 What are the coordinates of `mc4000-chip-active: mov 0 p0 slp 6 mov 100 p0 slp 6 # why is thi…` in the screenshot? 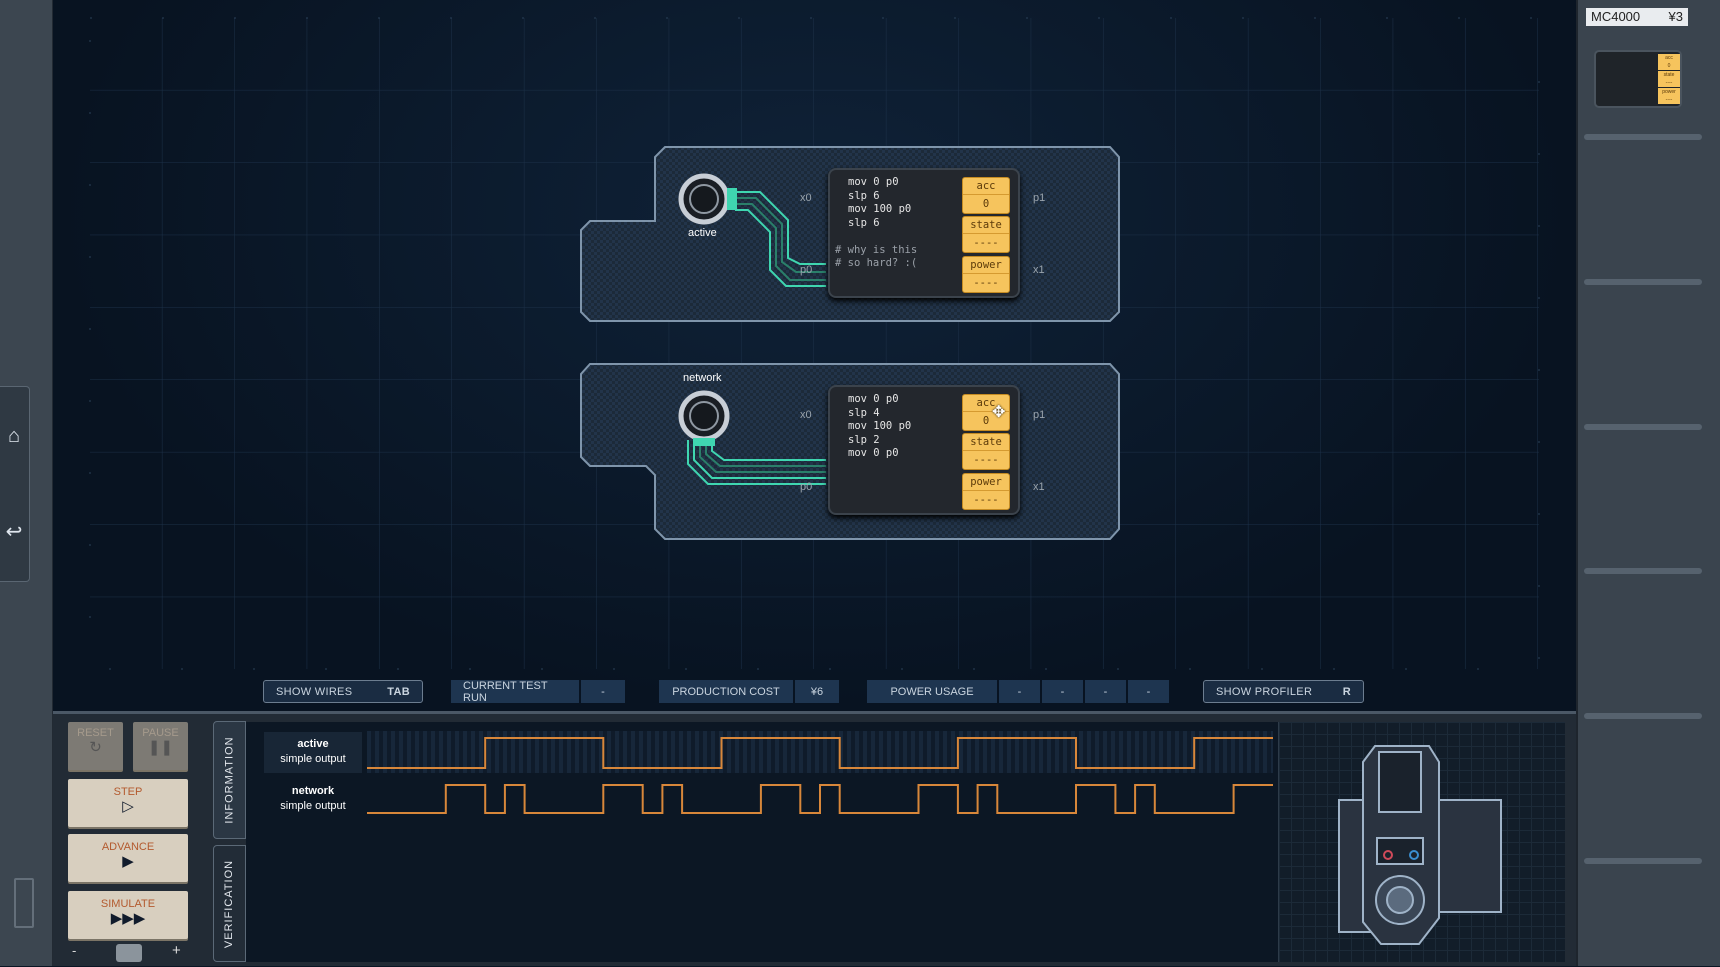 It's located at (924, 233).